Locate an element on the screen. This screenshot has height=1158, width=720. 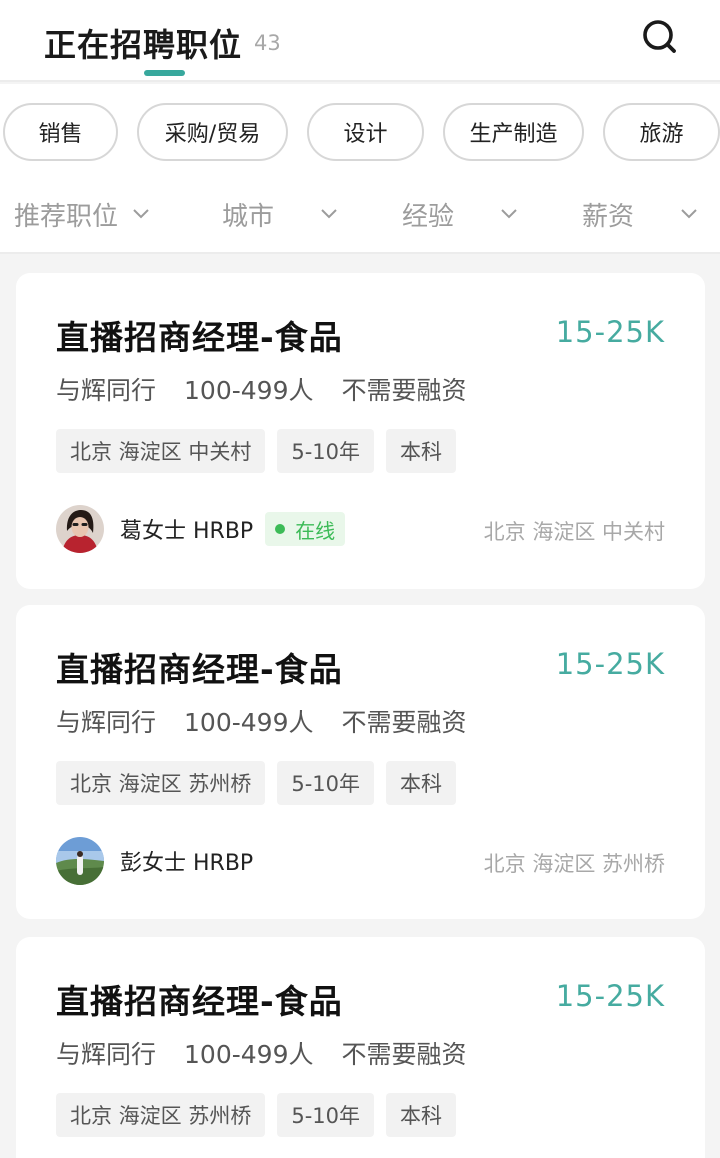
online-status-label: 在线 is located at coordinates (315, 530).